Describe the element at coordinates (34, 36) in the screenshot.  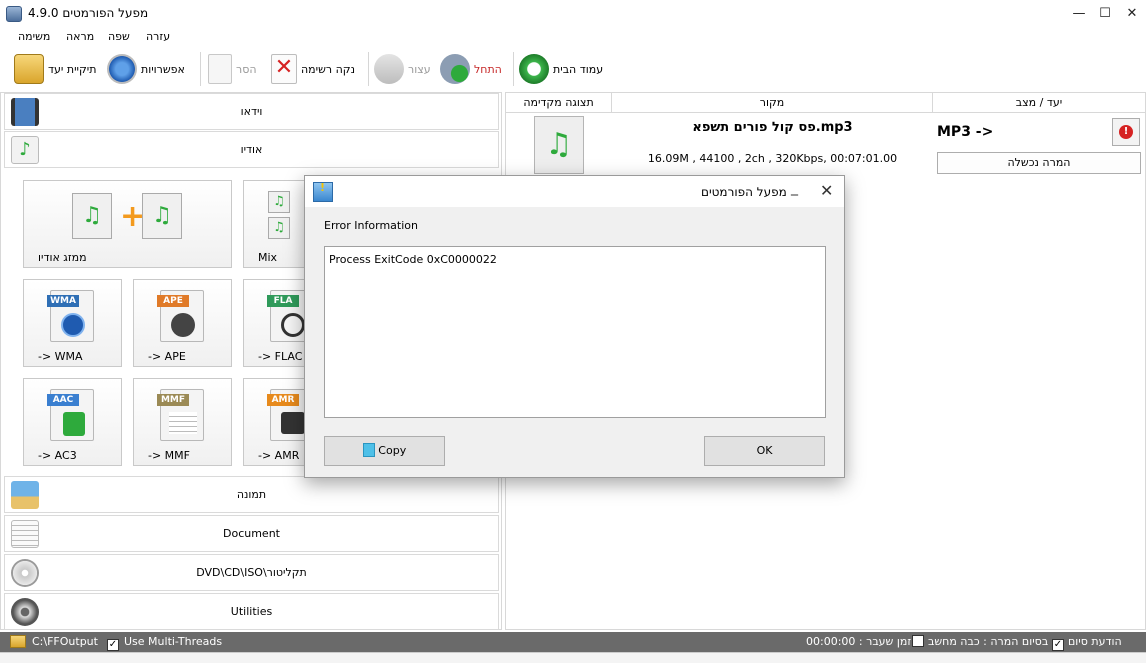
I see `menu-task: משימה` at that location.